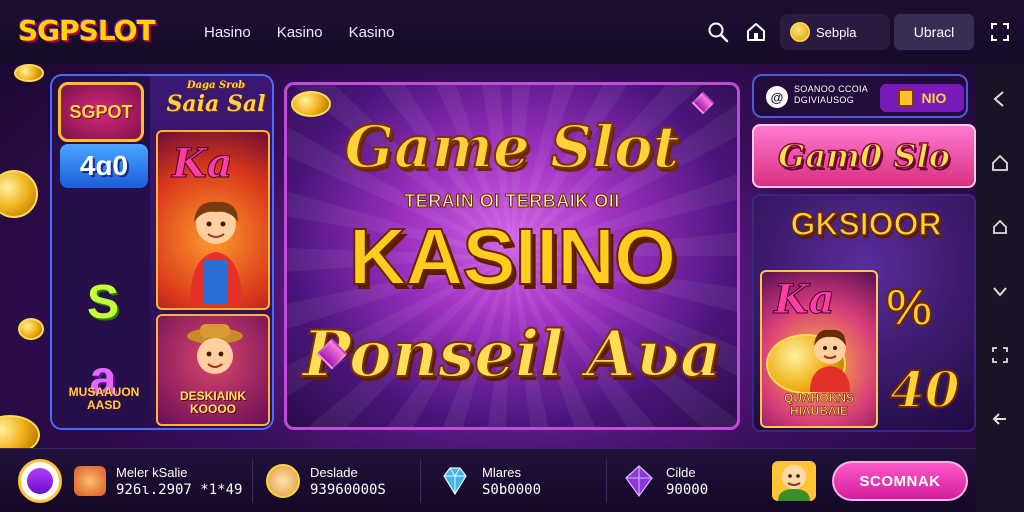 The height and width of the screenshot is (512, 1024). I want to click on left-title-small: Daga Srob, so click(216, 85).